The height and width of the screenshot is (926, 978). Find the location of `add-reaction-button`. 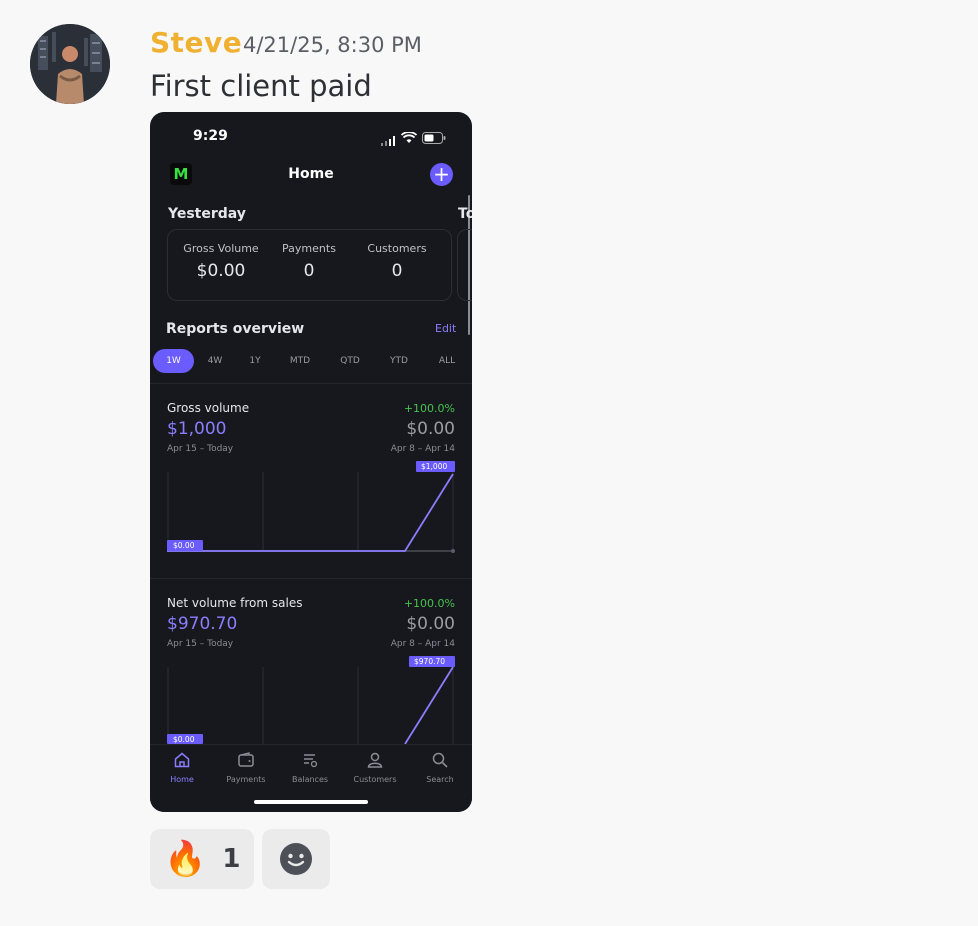

add-reaction-button is located at coordinates (296, 859).